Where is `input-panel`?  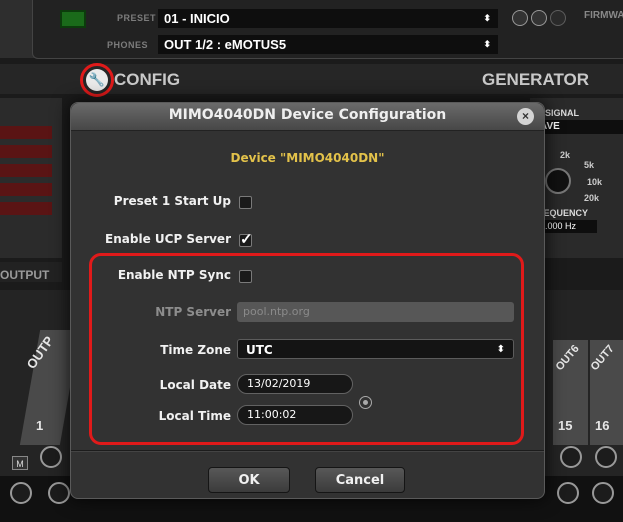 input-panel is located at coordinates (31, 178).